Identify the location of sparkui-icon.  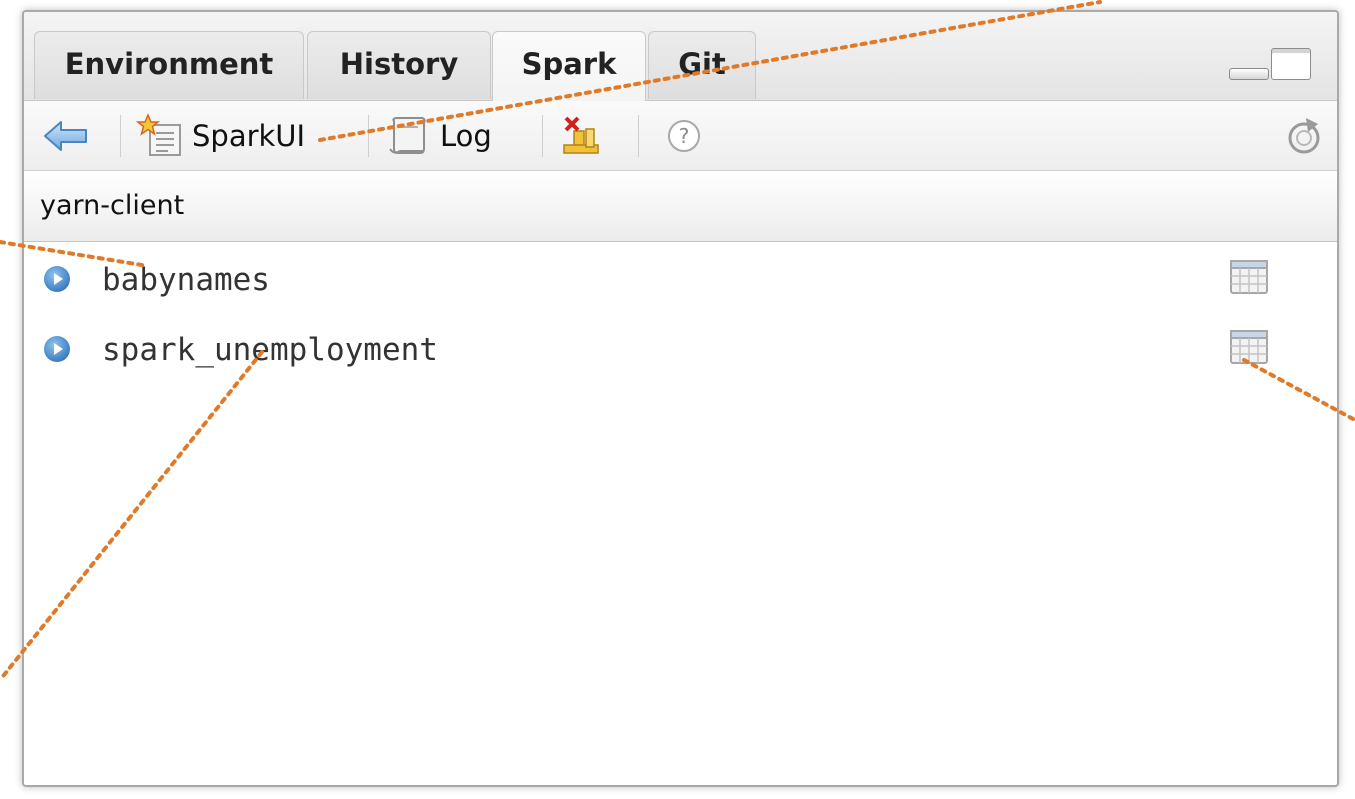
(158, 134).